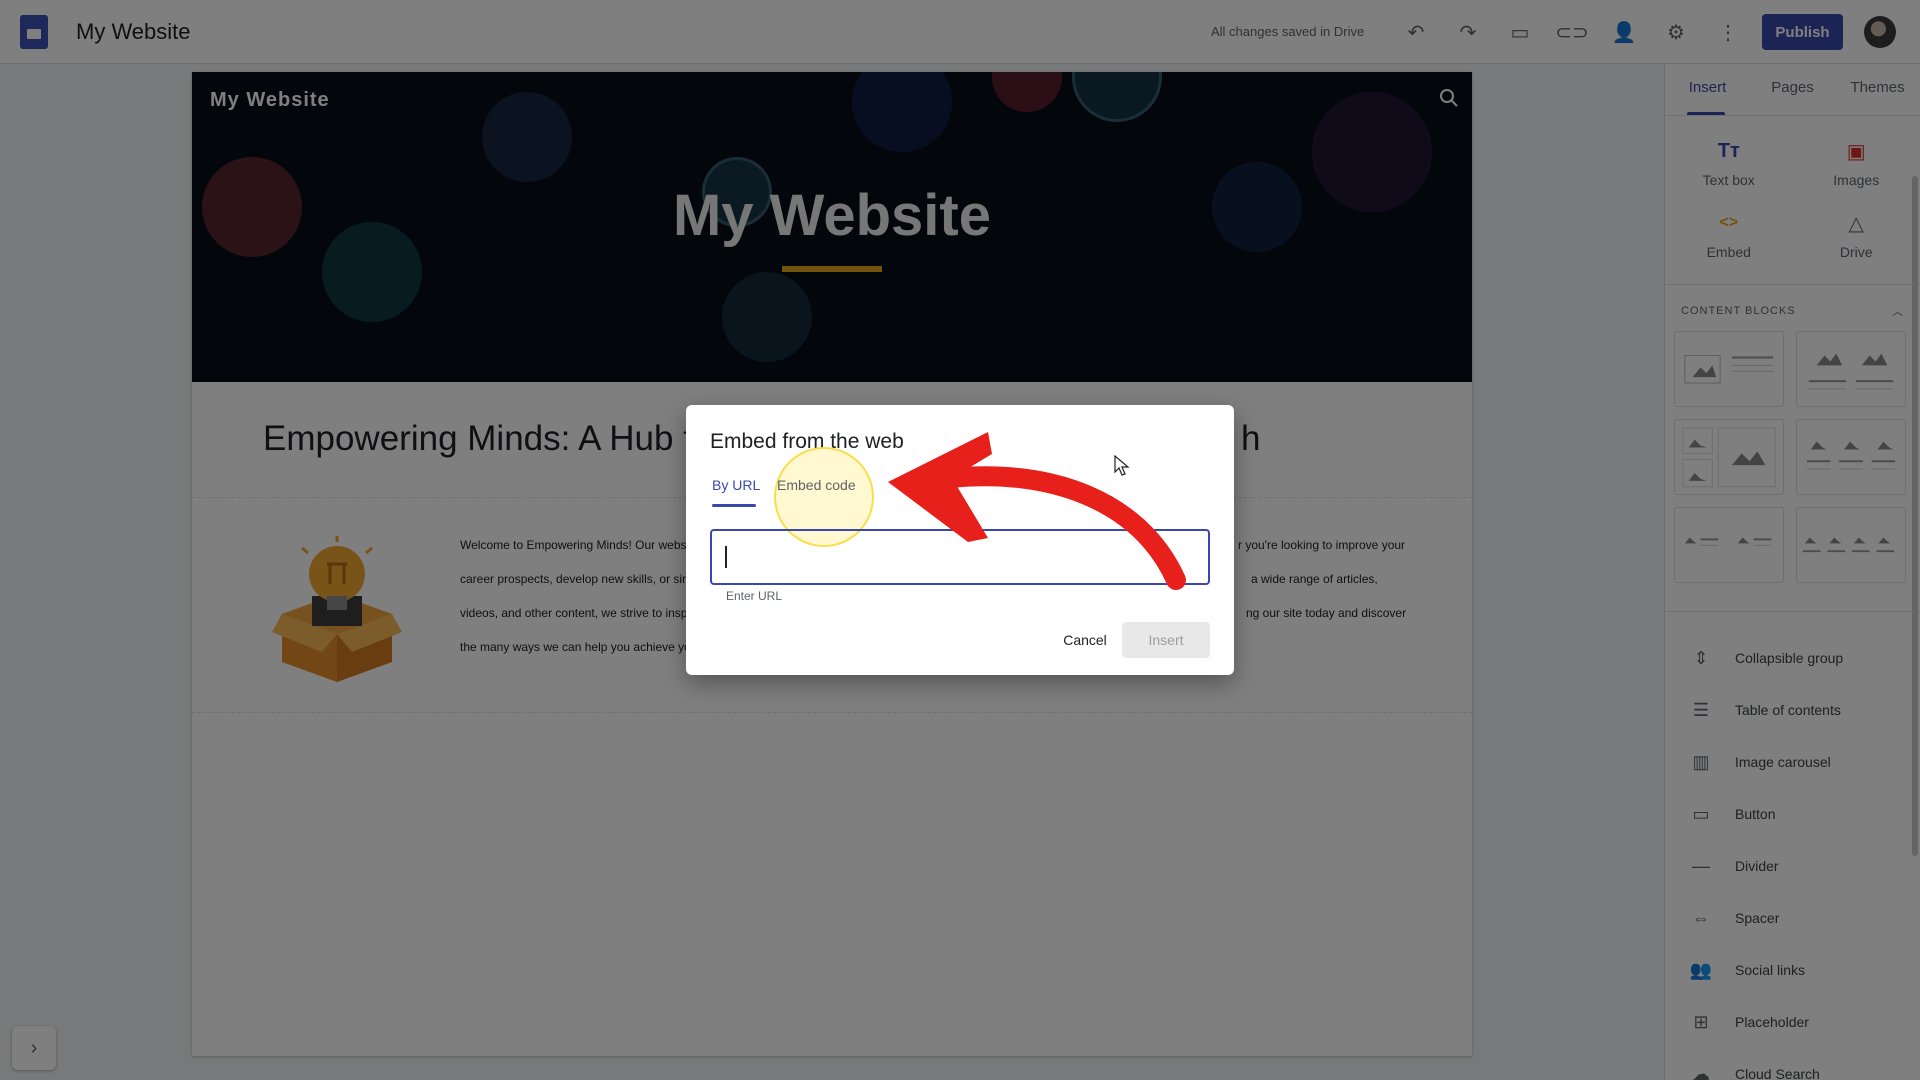 The image size is (1920, 1080). Describe the element at coordinates (1085, 640) in the screenshot. I see `cancel-button: Cancel` at that location.